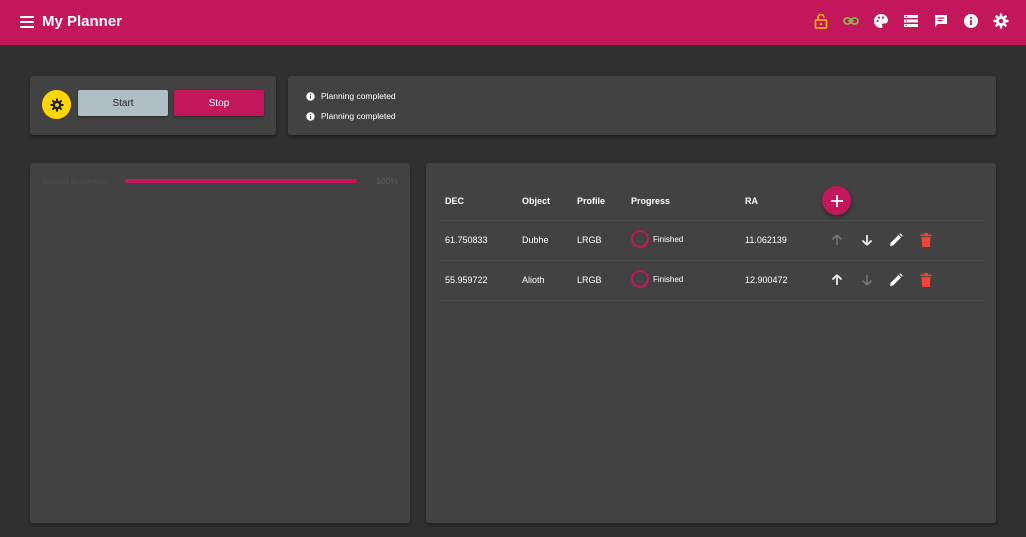 This screenshot has width=1026, height=537. Describe the element at coordinates (27, 22) in the screenshot. I see `menu-icon` at that location.